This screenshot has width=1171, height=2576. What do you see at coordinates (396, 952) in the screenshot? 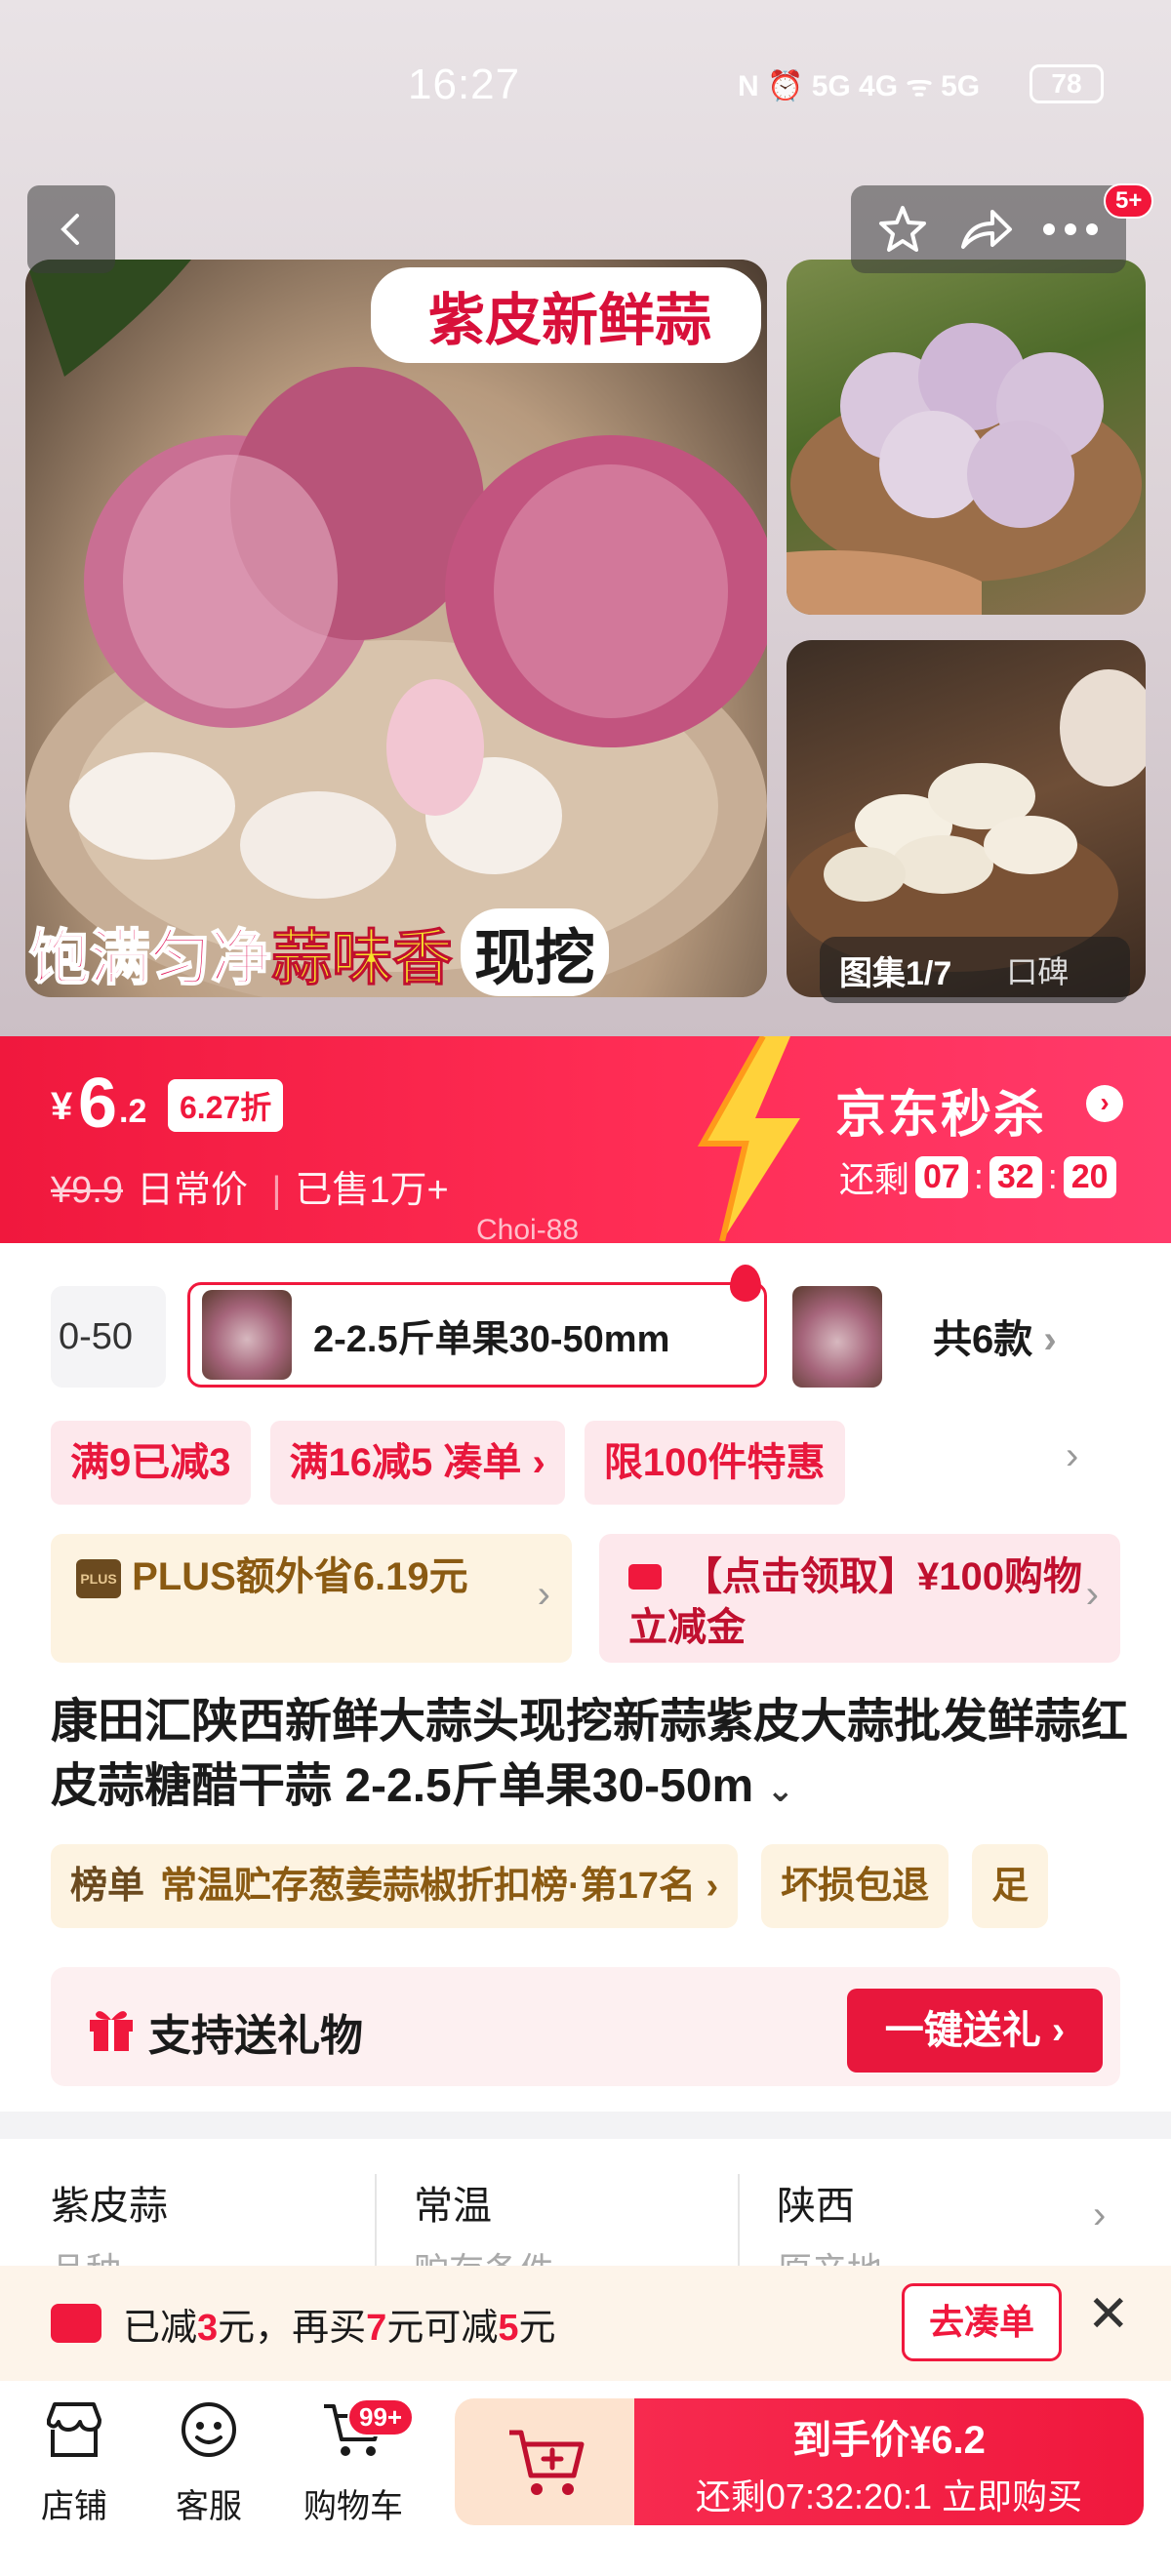
I see `banner-bottom: 饱满匀净 蒜味香 现挖` at bounding box center [396, 952].